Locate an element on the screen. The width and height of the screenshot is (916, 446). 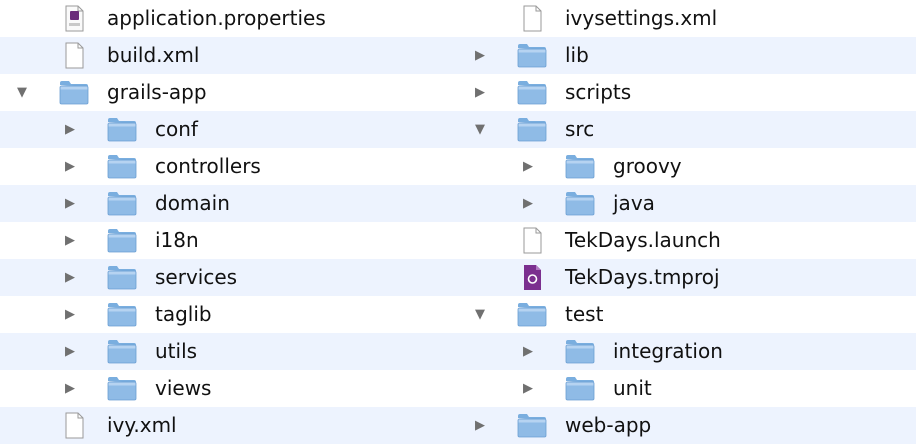
file-name-label: java is located at coordinates (634, 203).